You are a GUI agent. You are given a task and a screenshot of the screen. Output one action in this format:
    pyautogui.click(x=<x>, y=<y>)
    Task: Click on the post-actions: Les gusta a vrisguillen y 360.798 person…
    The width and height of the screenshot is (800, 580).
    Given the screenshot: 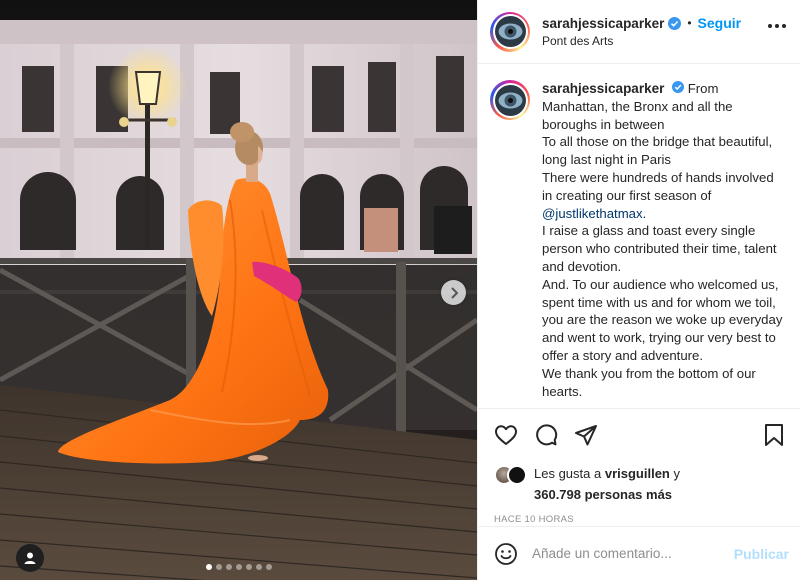 What is the action you would take?
    pyautogui.click(x=639, y=466)
    